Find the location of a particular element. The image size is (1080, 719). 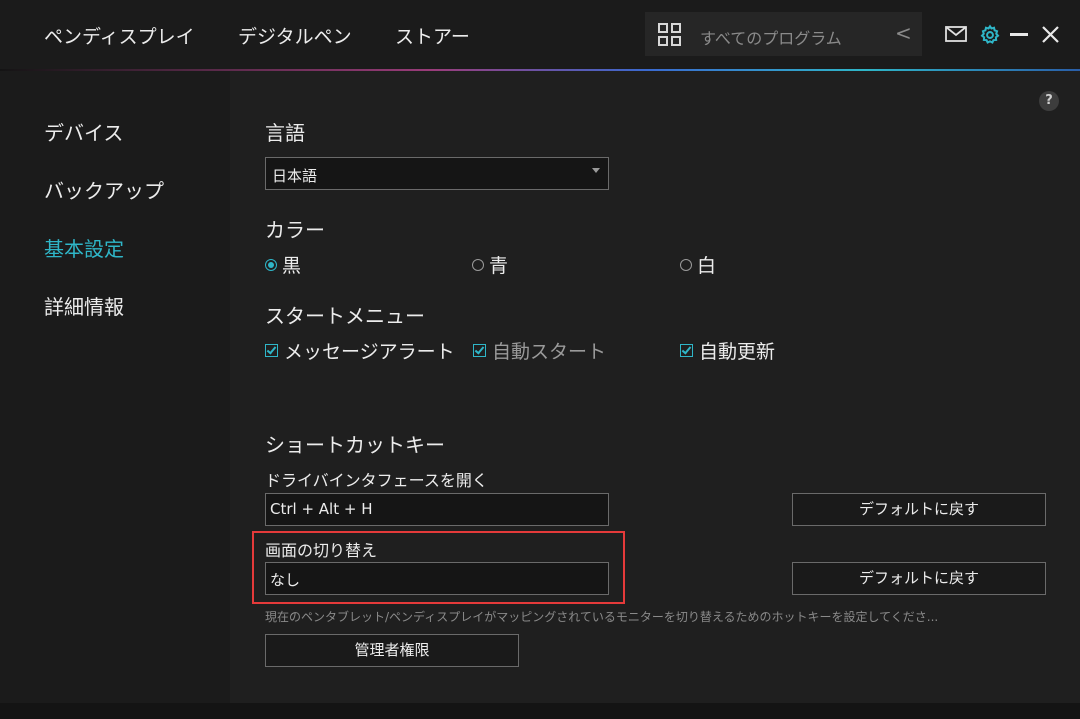

language-title: 言語 is located at coordinates (285, 133).